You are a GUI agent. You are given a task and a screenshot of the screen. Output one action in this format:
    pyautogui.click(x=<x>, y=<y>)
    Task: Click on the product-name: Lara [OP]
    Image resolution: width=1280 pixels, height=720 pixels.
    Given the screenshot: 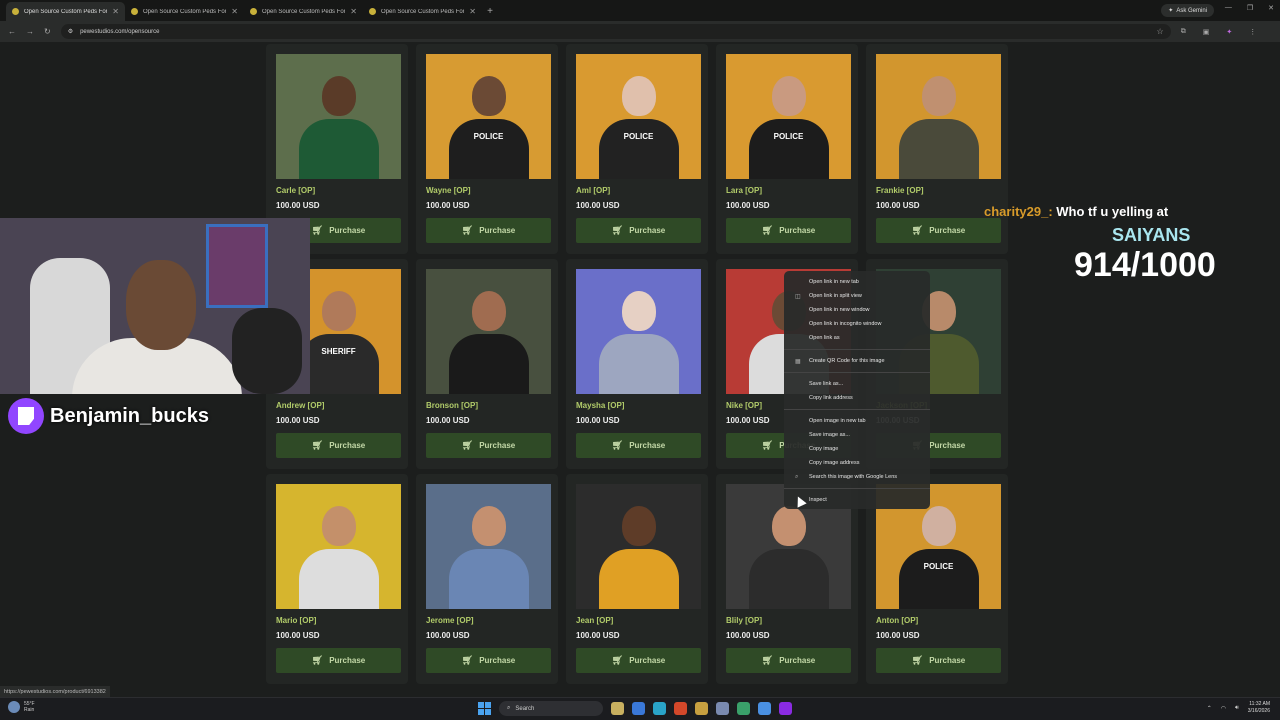 What is the action you would take?
    pyautogui.click(x=787, y=190)
    